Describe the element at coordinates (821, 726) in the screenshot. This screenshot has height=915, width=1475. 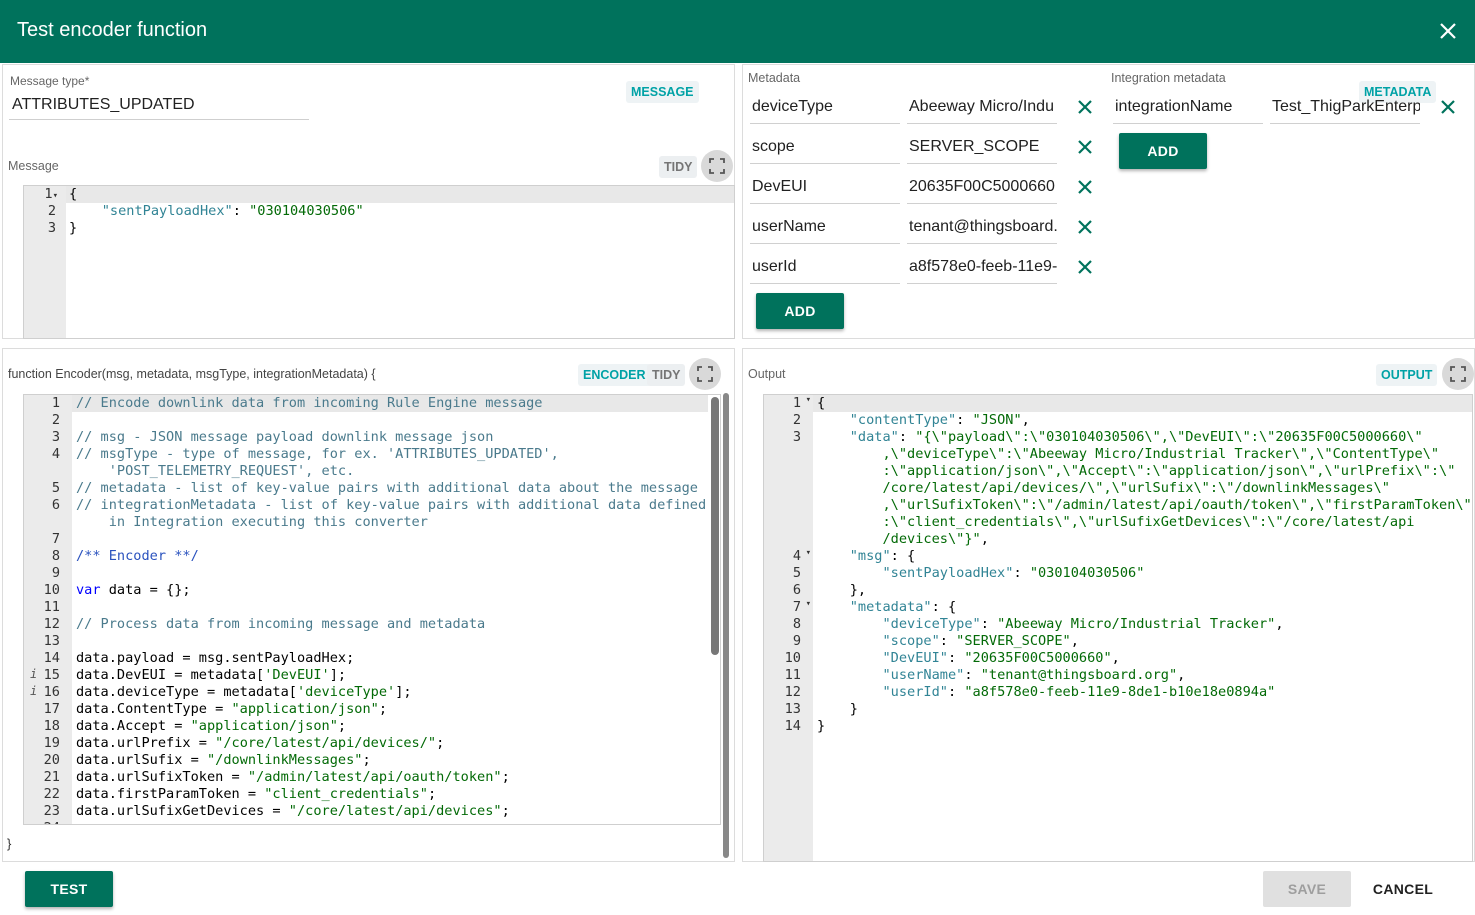
I see `code-line: }` at that location.